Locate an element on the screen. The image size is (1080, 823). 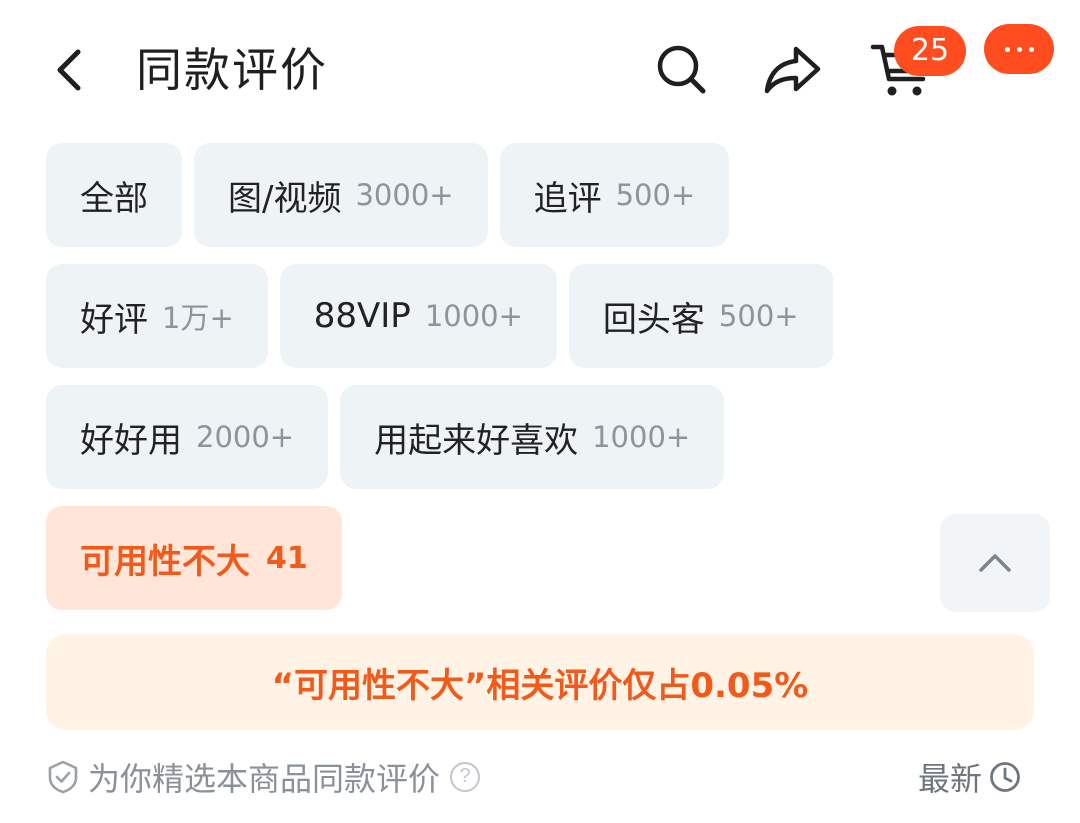
review-ratio-notice: “可用性不大”相关评价仅占0.05% is located at coordinates (540, 682).